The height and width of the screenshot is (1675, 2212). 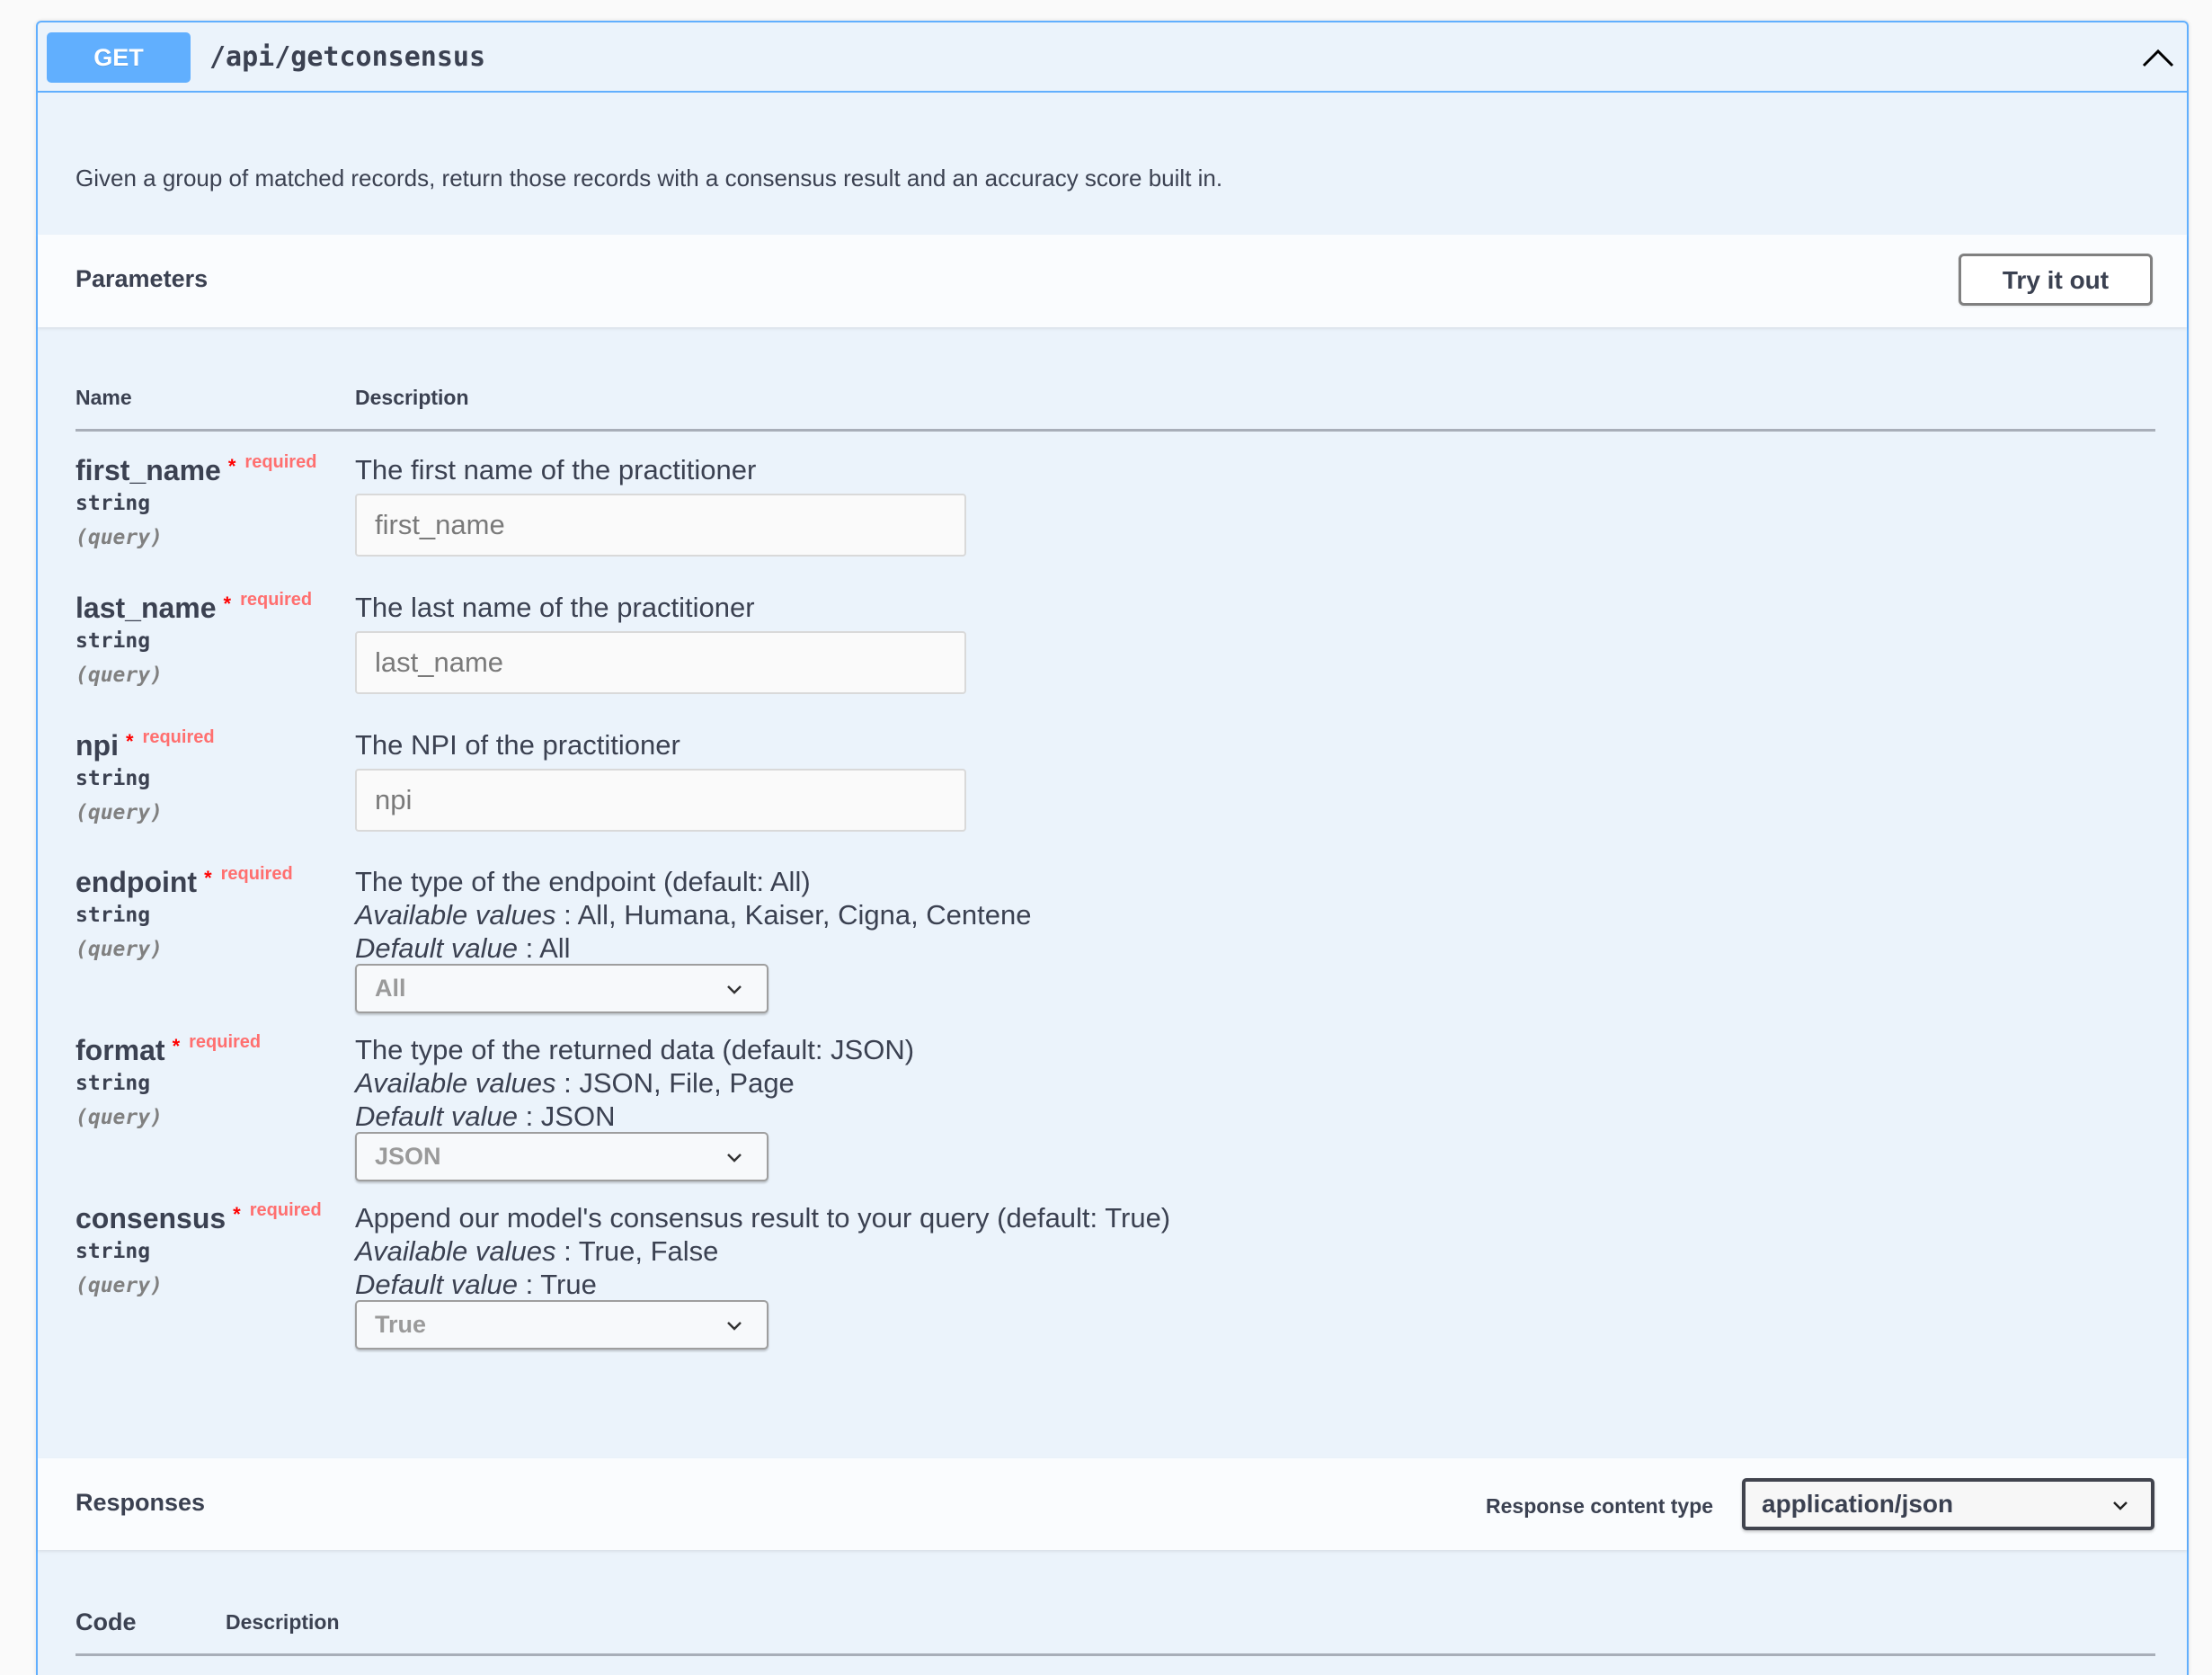 What do you see at coordinates (583, 881) in the screenshot?
I see `parameter-description: The type of the endpoint (default: All)` at bounding box center [583, 881].